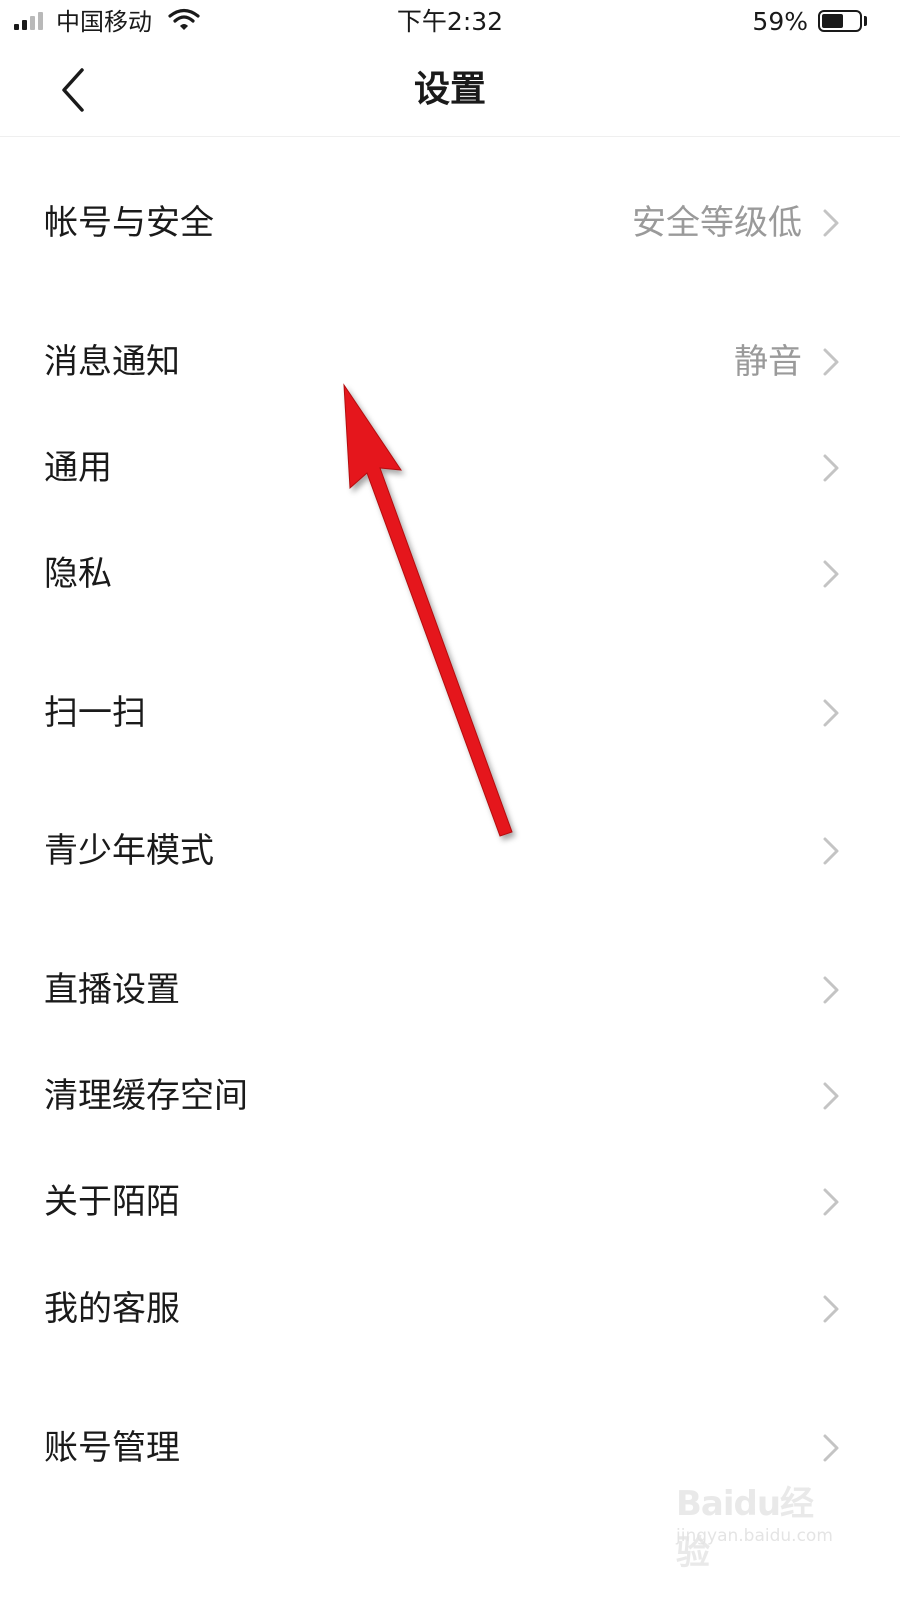 This screenshot has height=1600, width=900. I want to click on settings-item-about: 关于陌陌, so click(450, 1202).